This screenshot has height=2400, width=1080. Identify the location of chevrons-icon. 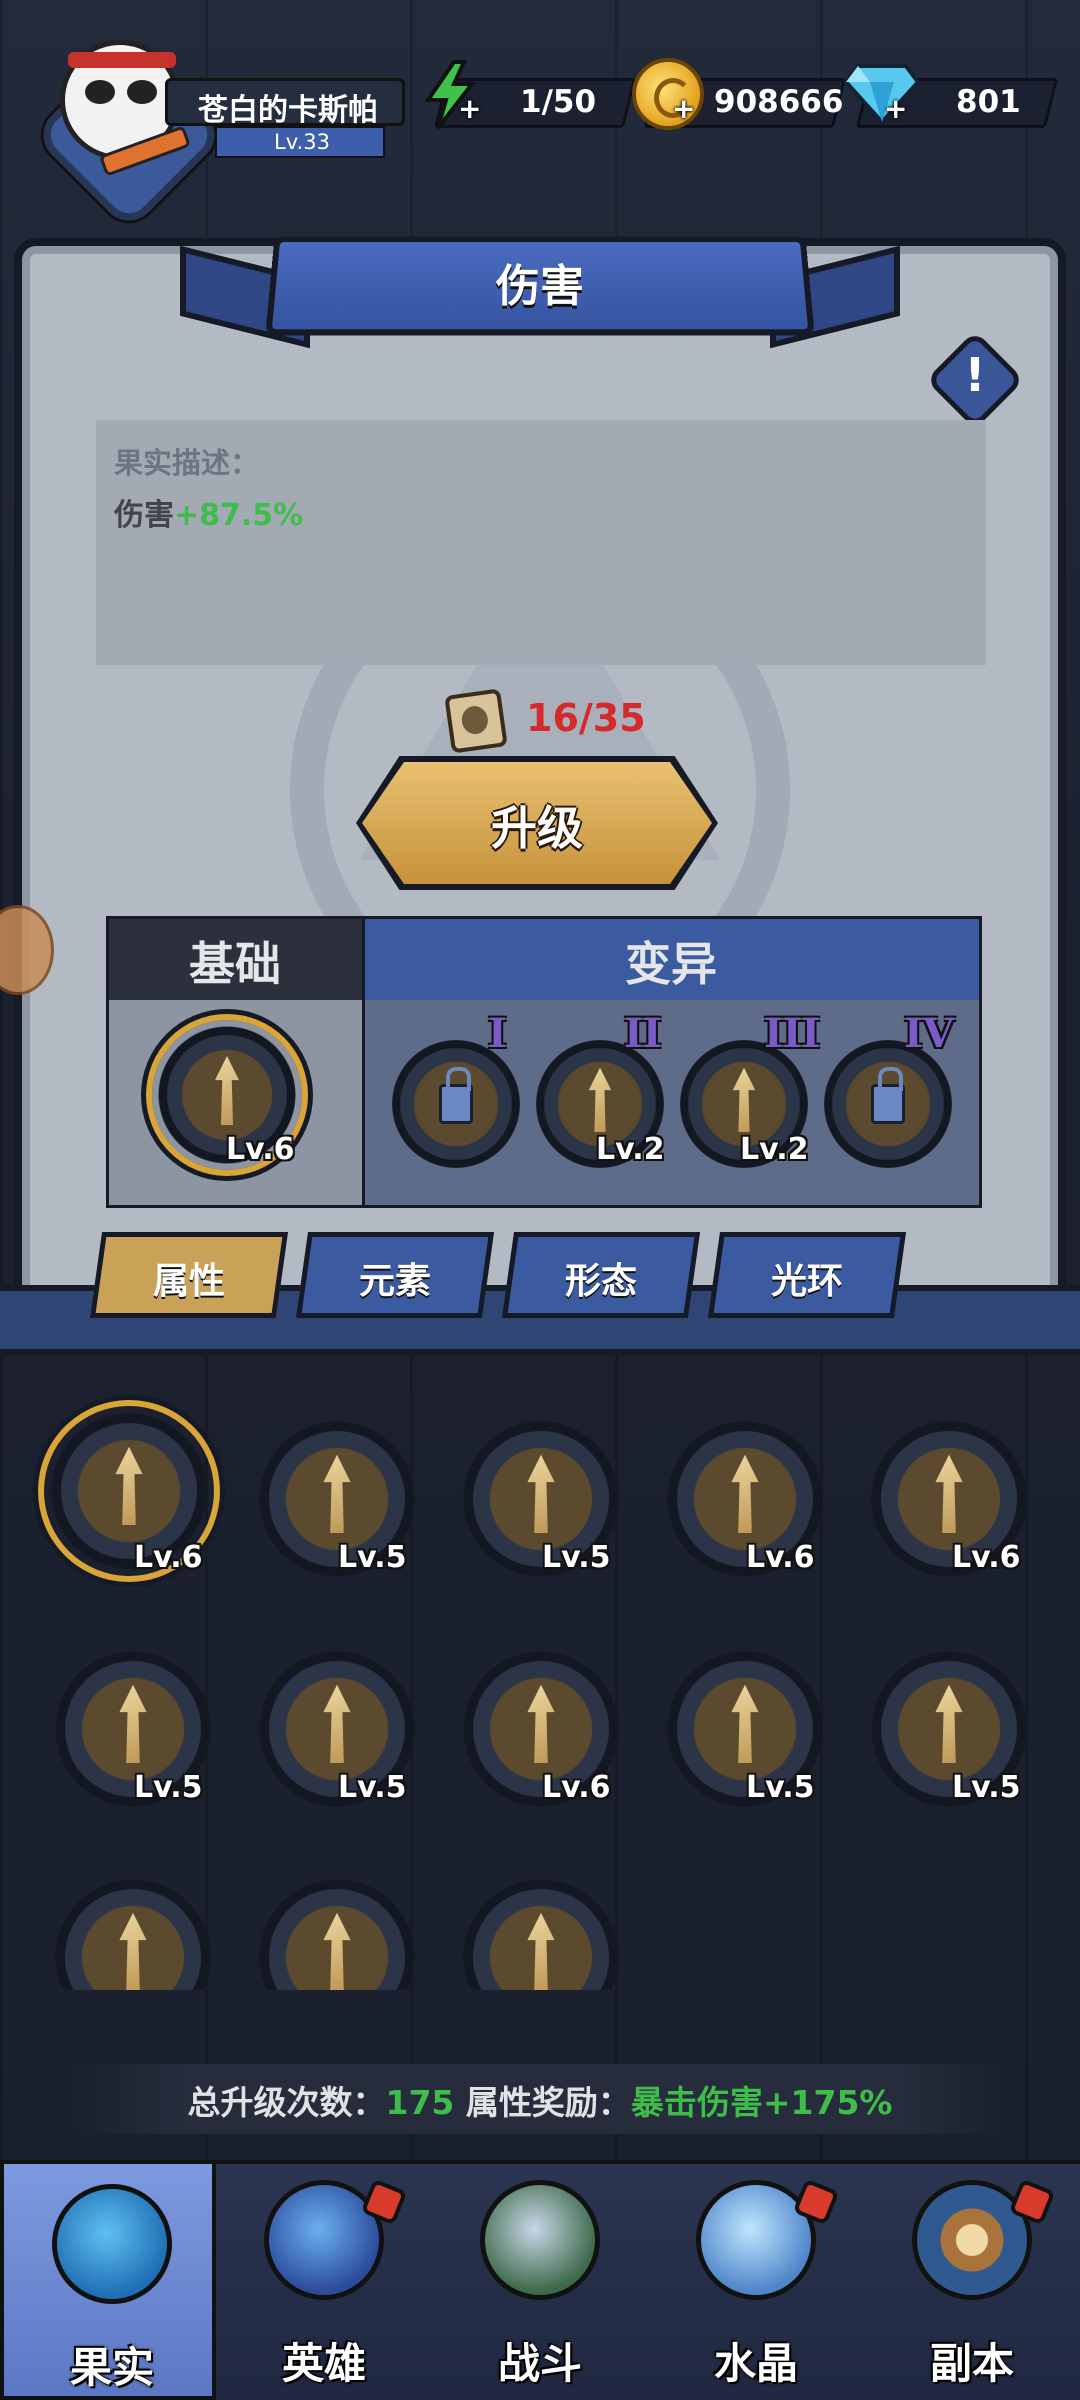
(949, 1493).